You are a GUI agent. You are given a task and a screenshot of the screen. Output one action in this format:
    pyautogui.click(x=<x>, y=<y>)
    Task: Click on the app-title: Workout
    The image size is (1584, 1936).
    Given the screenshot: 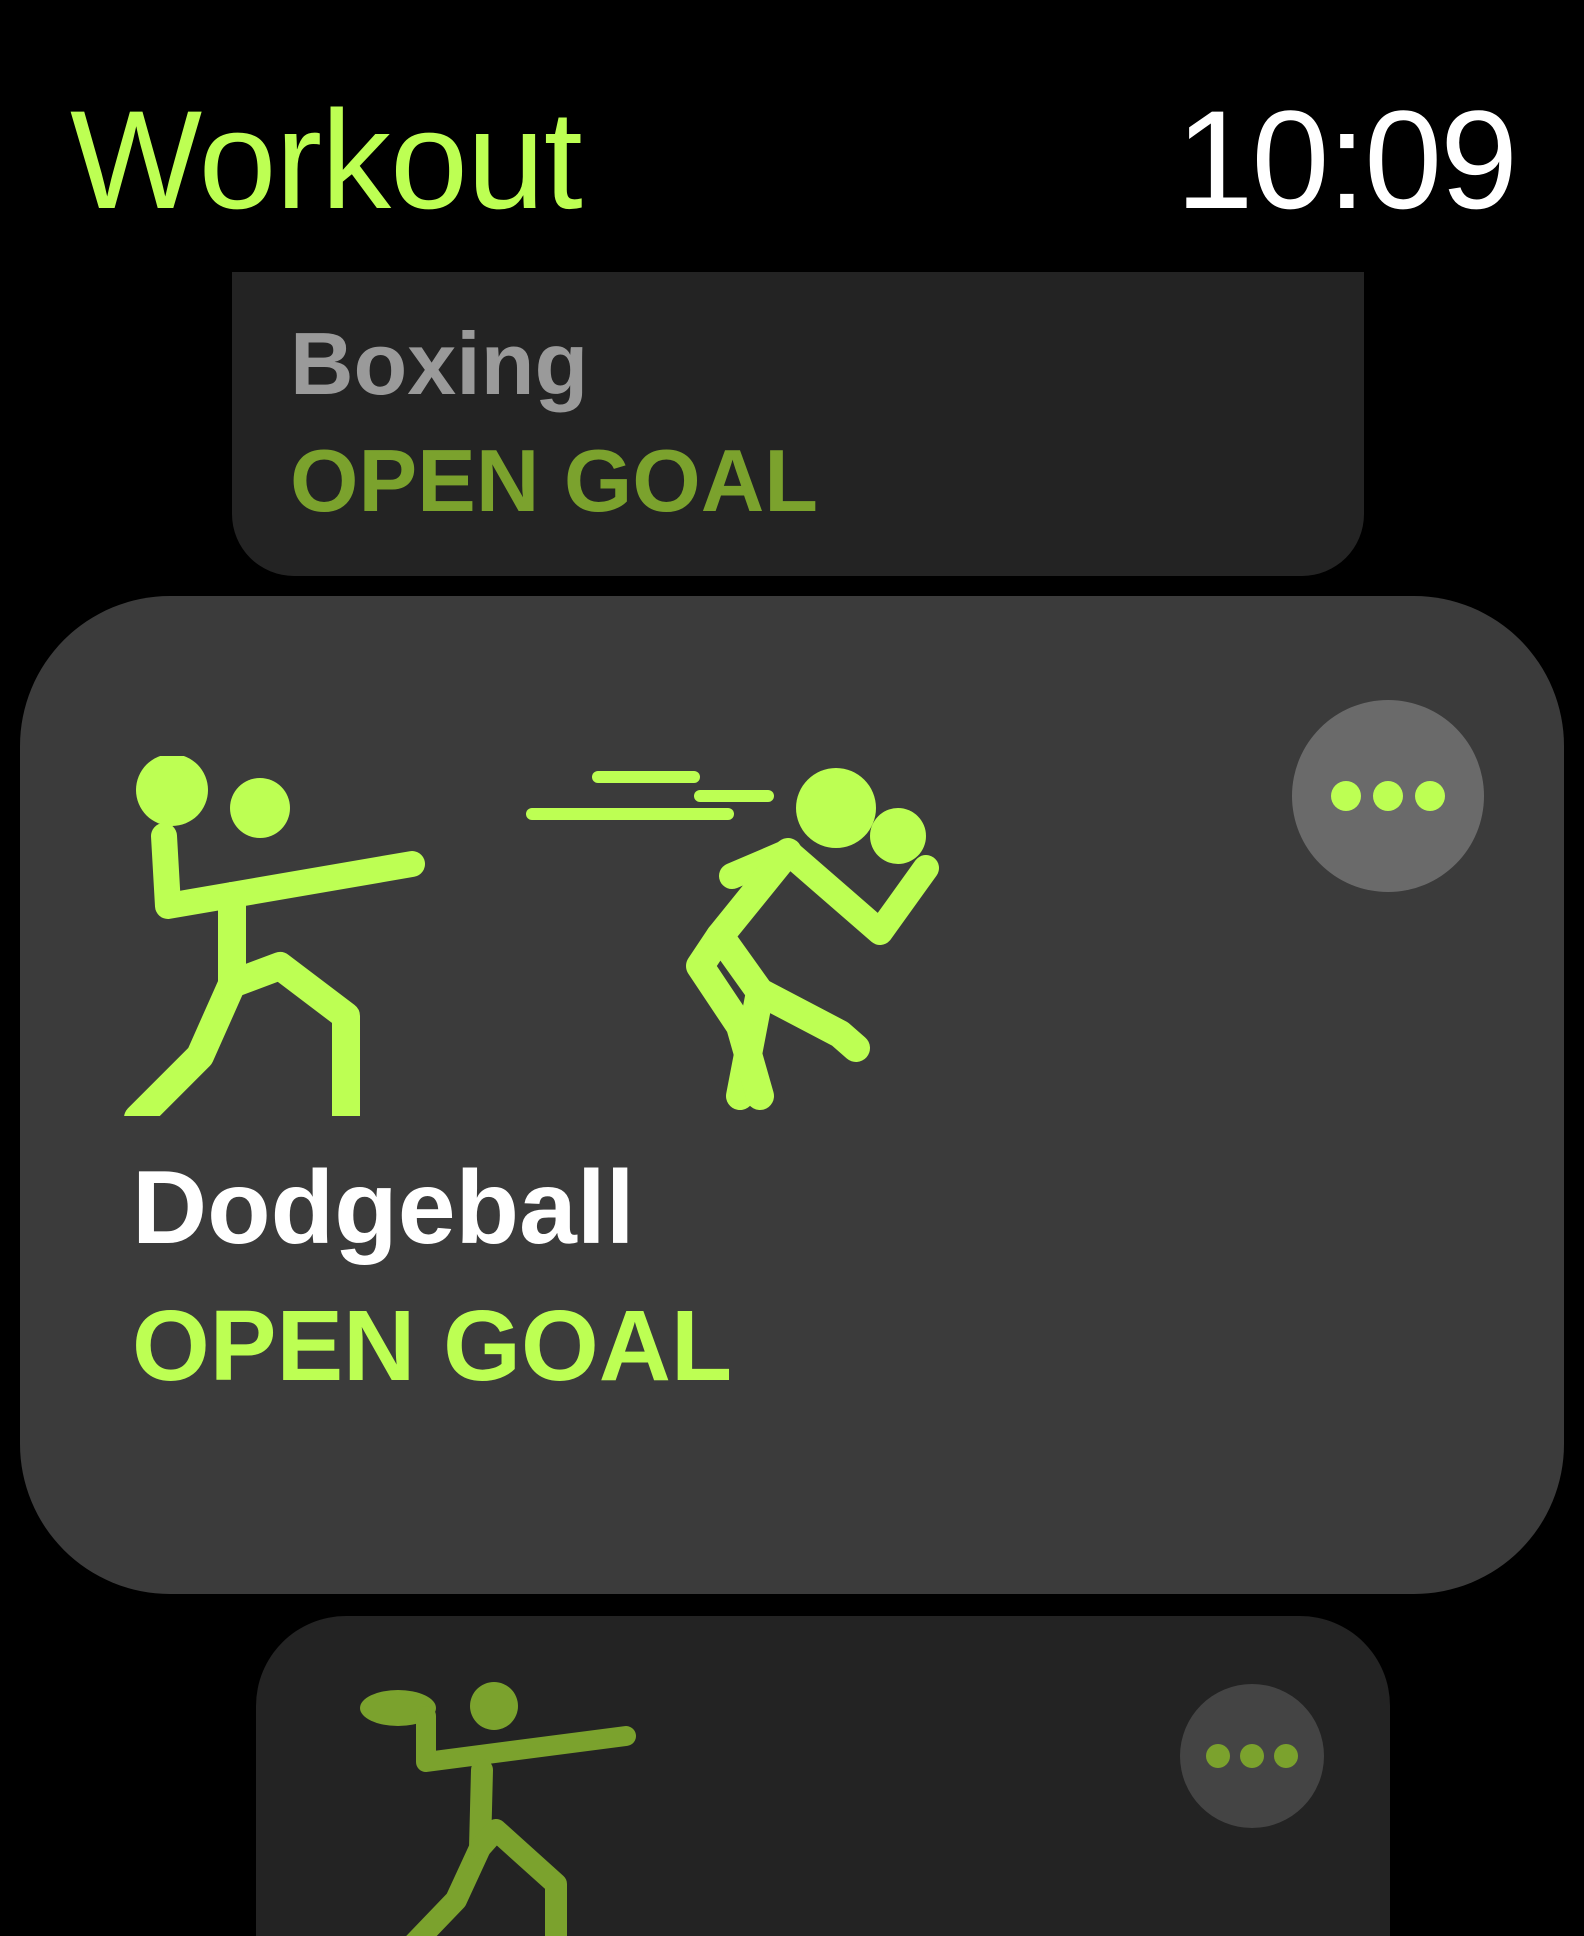 What is the action you would take?
    pyautogui.click(x=326, y=159)
    